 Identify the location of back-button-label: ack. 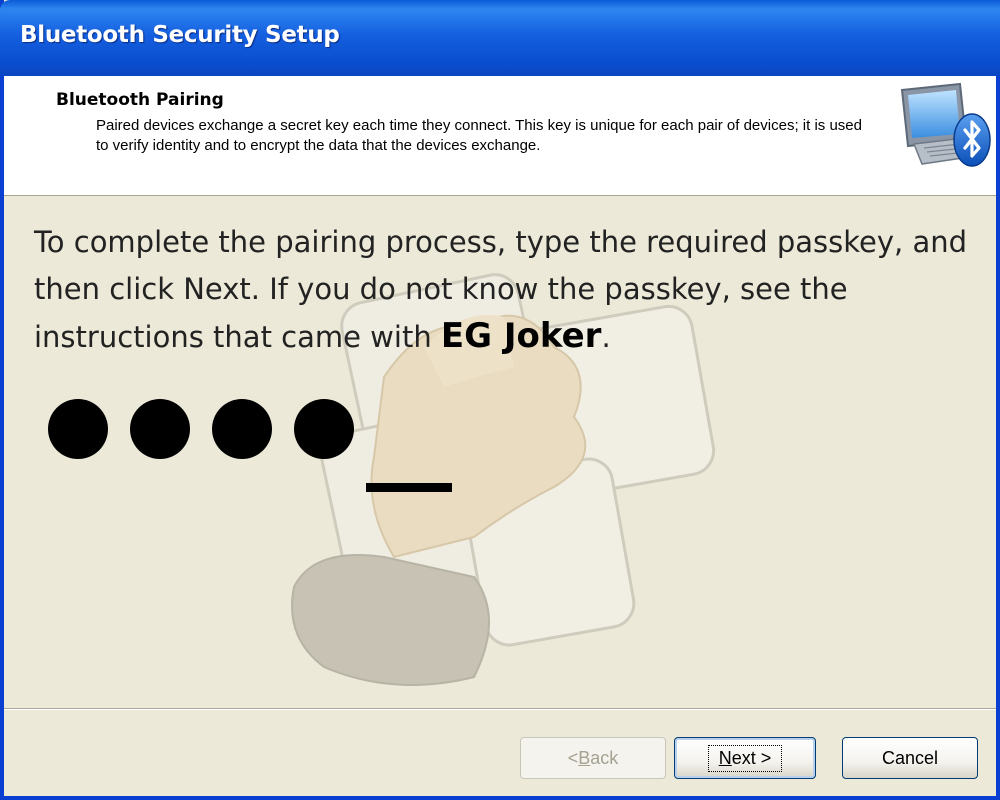
(604, 757).